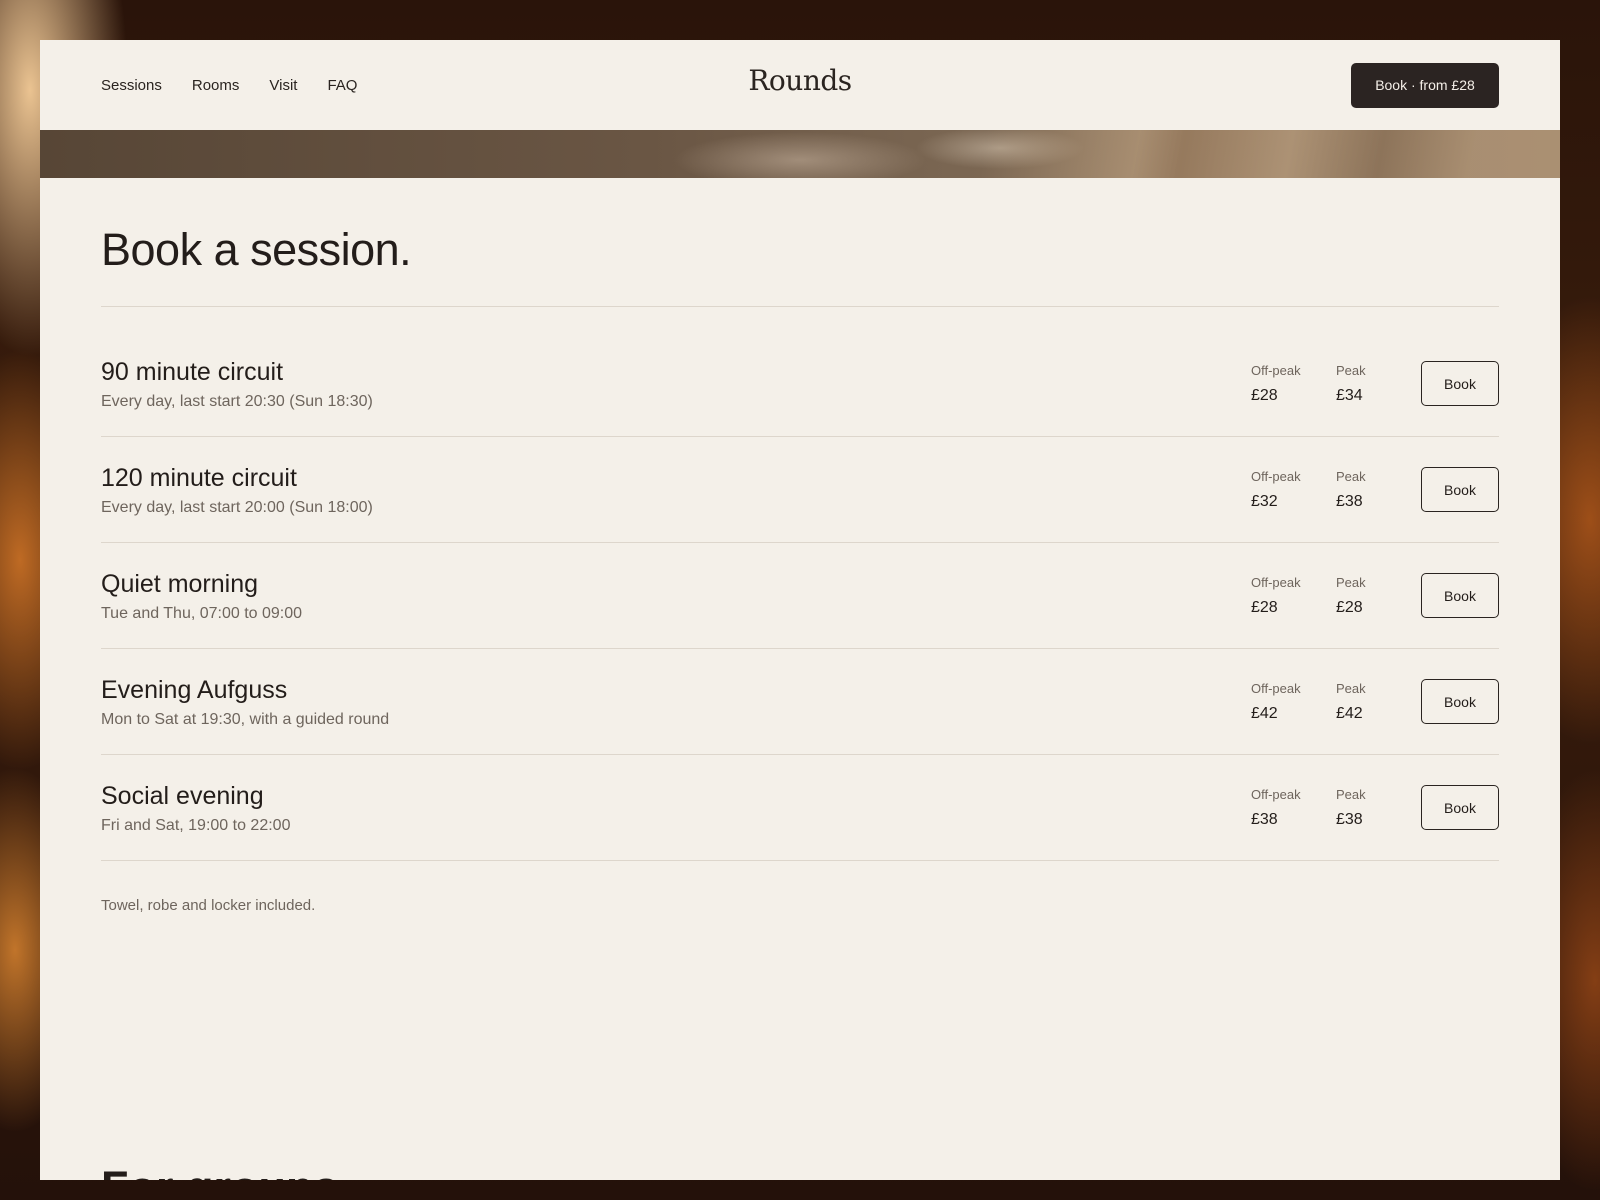 This screenshot has width=1600, height=1200. I want to click on nav-visit: Visit, so click(283, 85).